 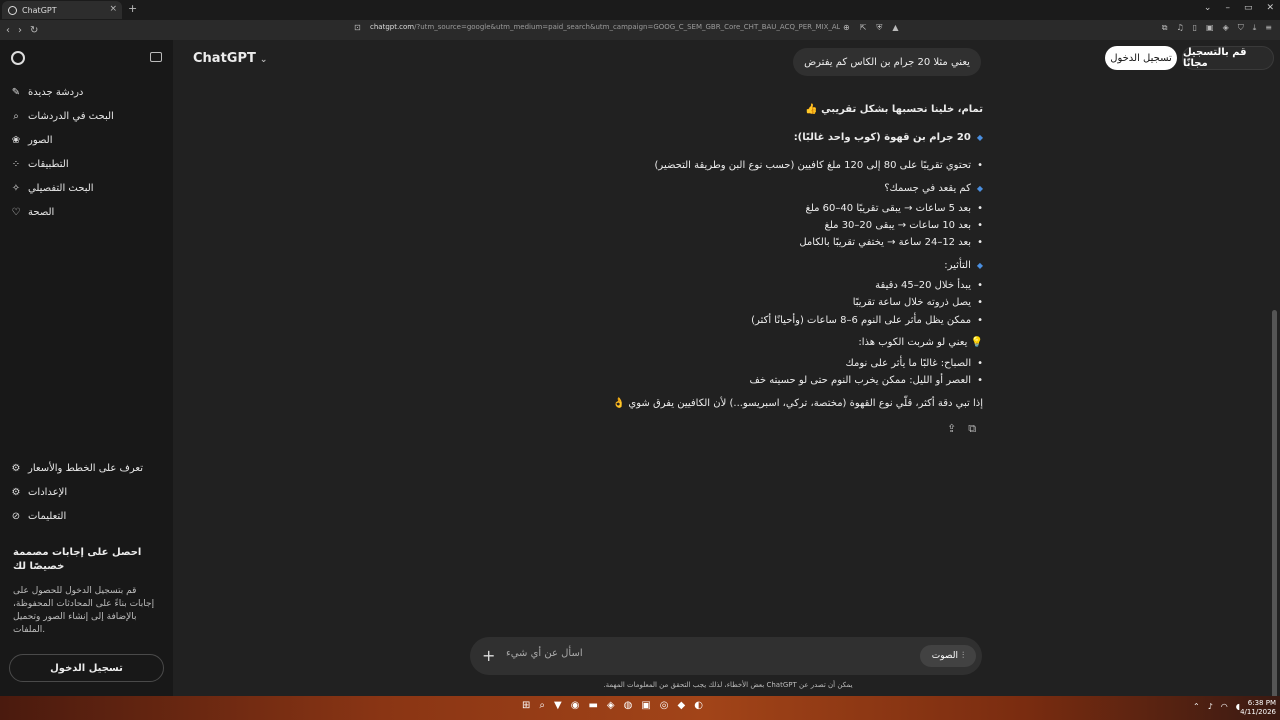 I want to click on terminal-icon: ▣, so click(x=645, y=705).